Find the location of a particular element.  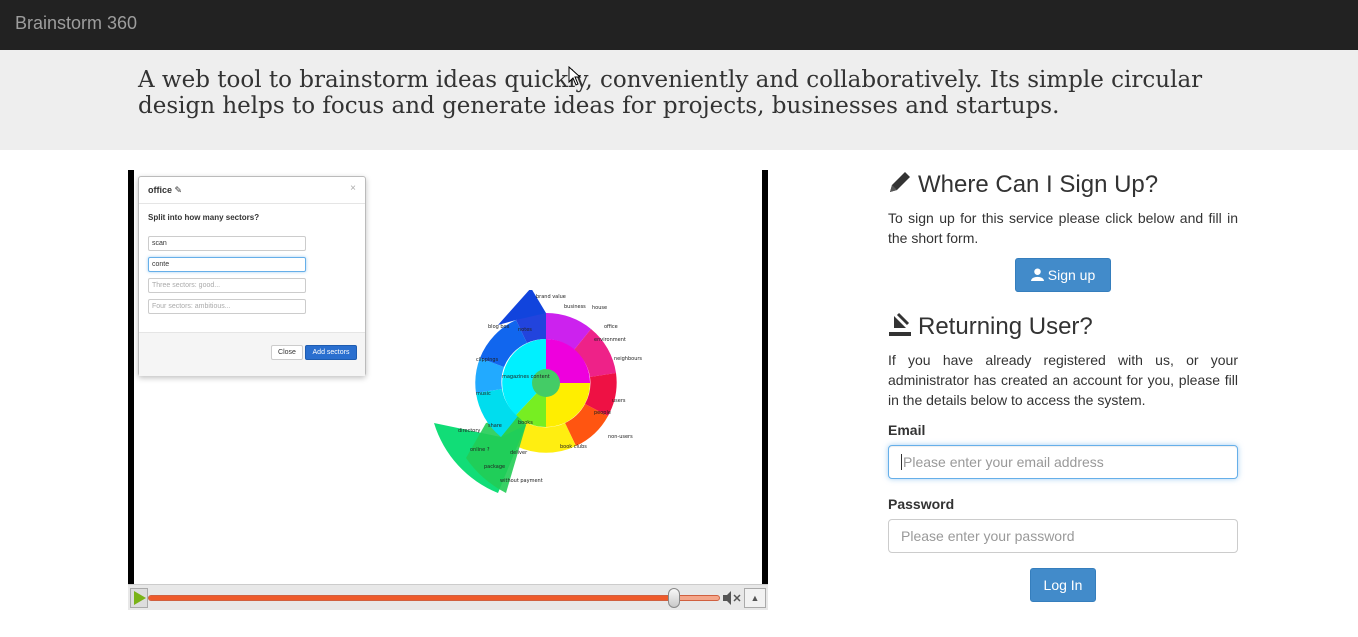

signup-heading-text: Where Can I Sign Up? is located at coordinates (1038, 184).